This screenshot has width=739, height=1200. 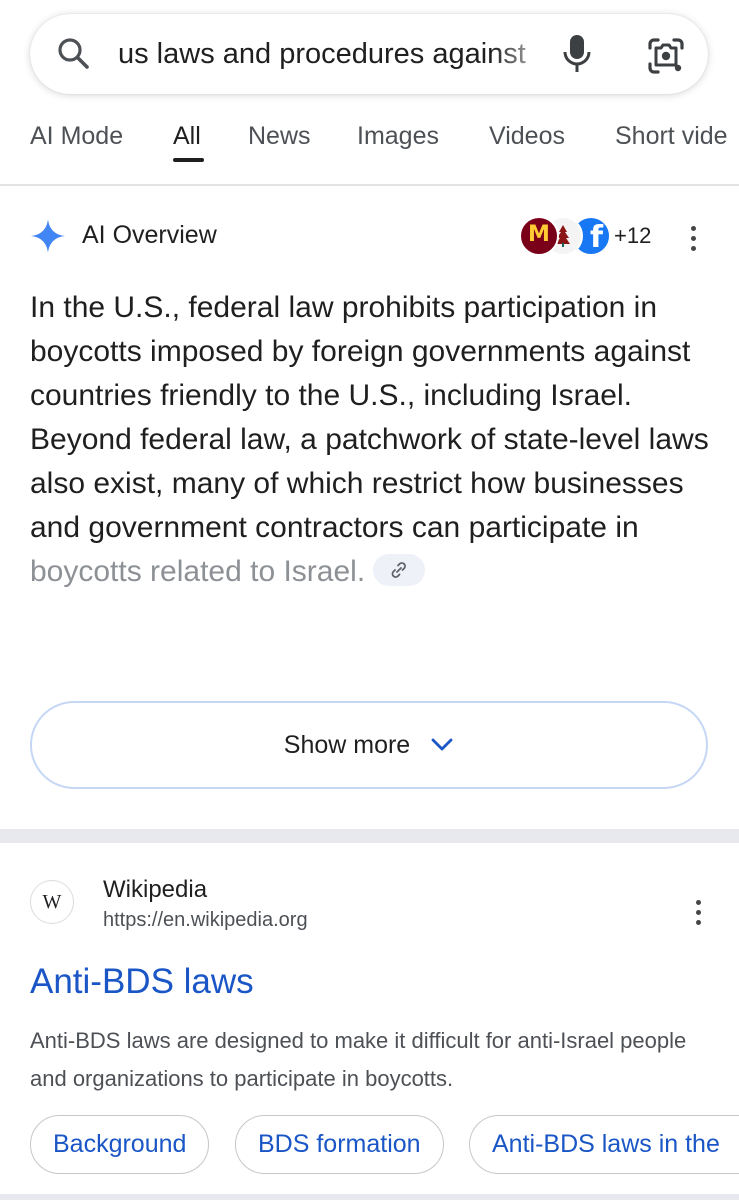 I want to click on tab-ai-mode: AI Mode, so click(x=76, y=136).